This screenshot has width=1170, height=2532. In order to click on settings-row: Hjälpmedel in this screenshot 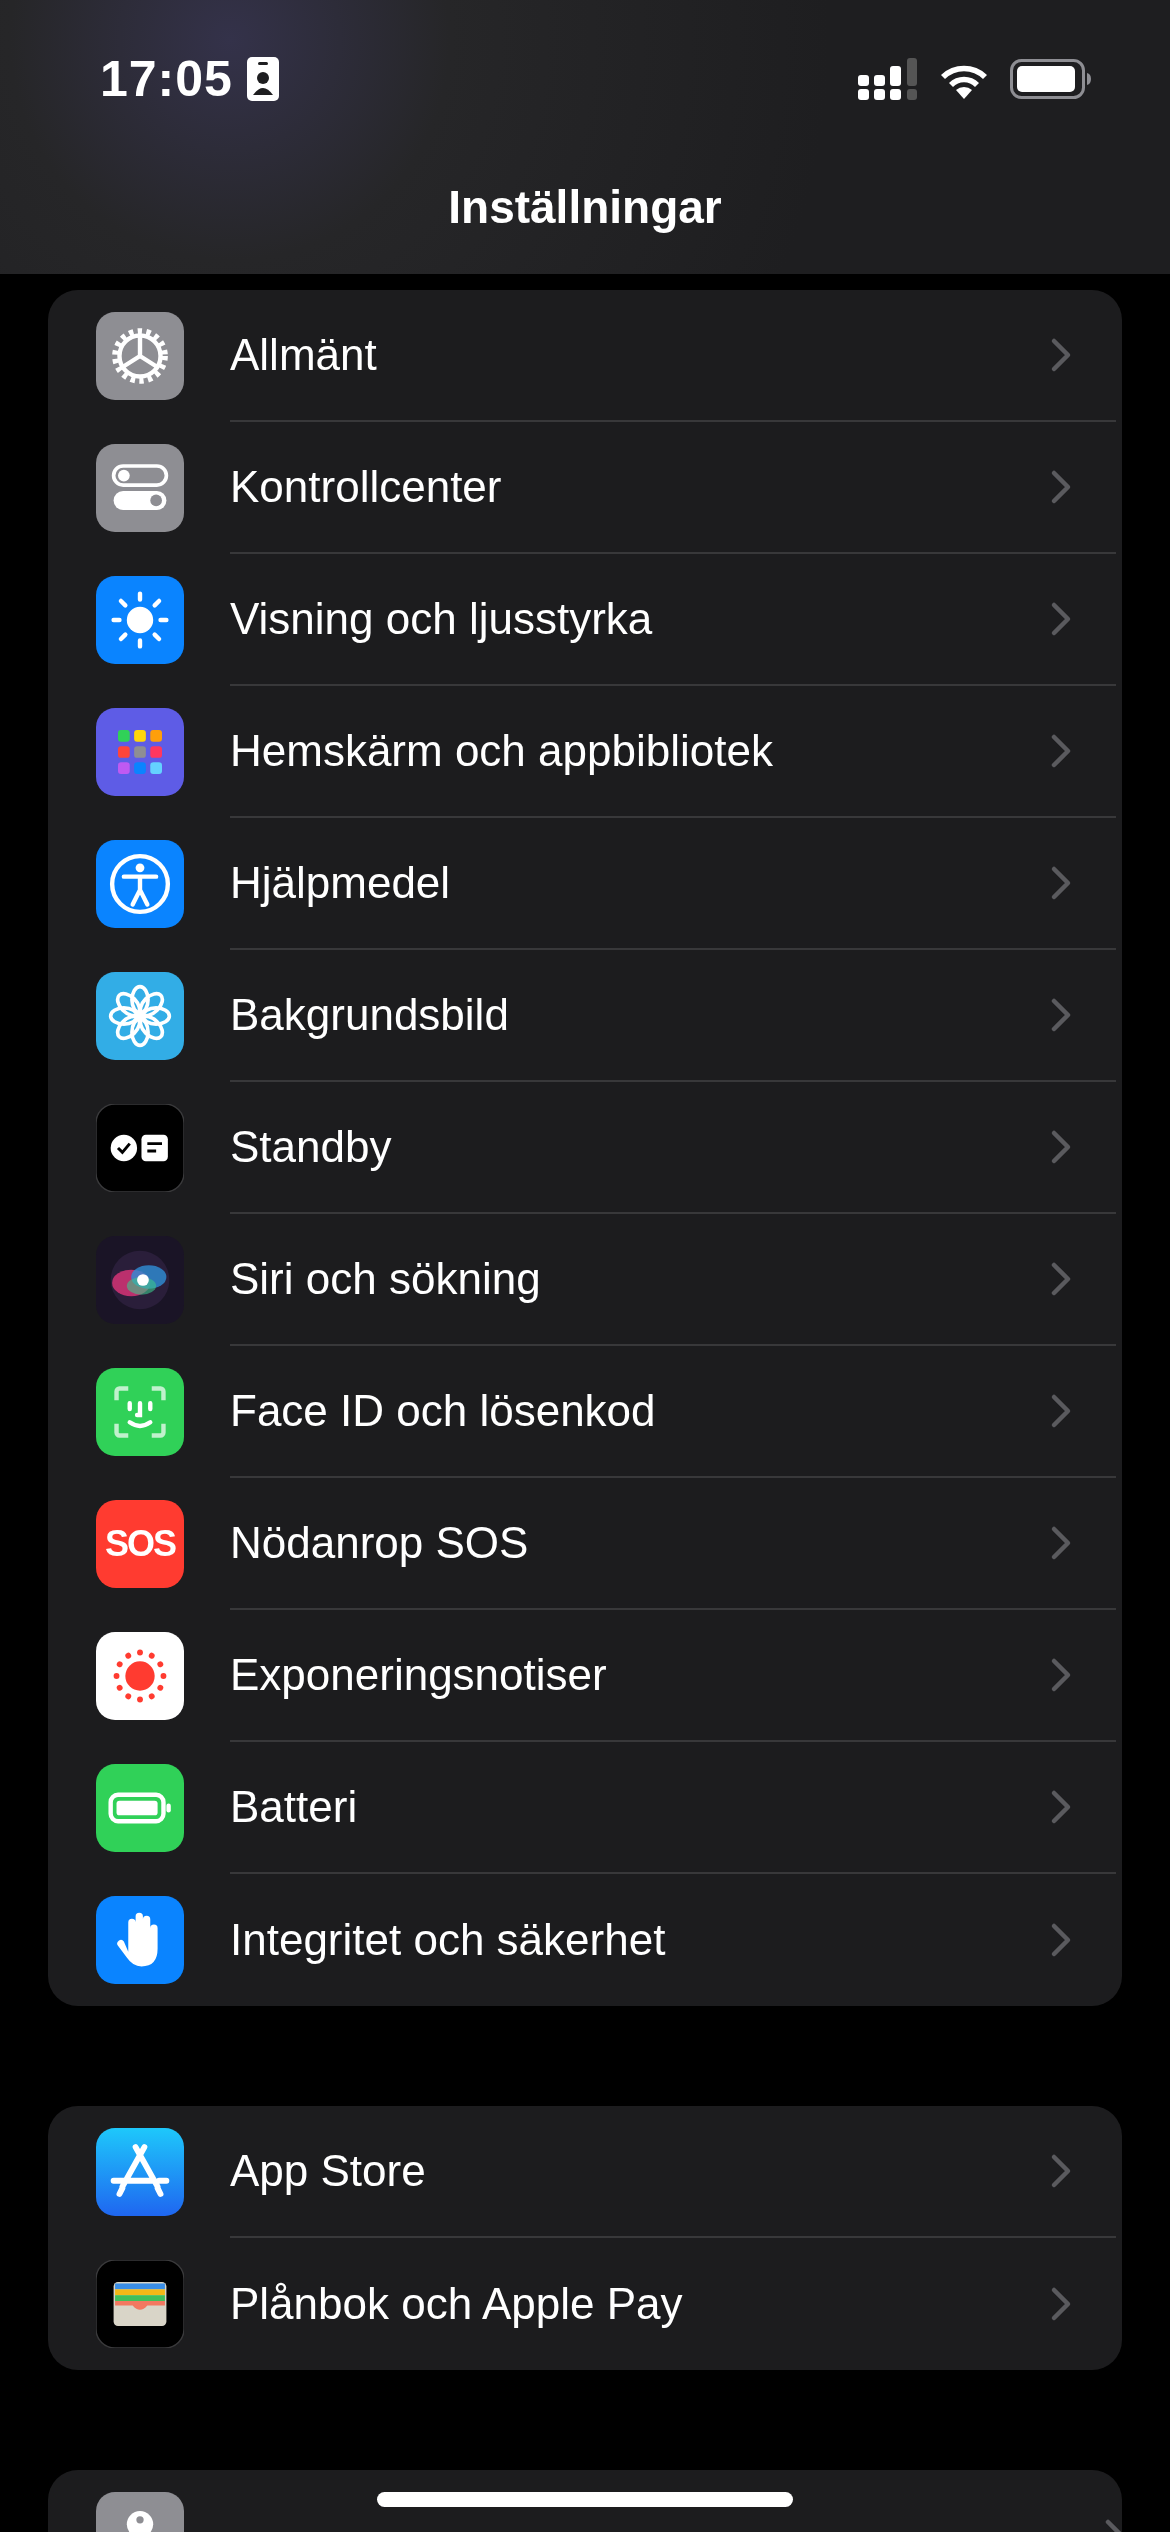, I will do `click(585, 884)`.